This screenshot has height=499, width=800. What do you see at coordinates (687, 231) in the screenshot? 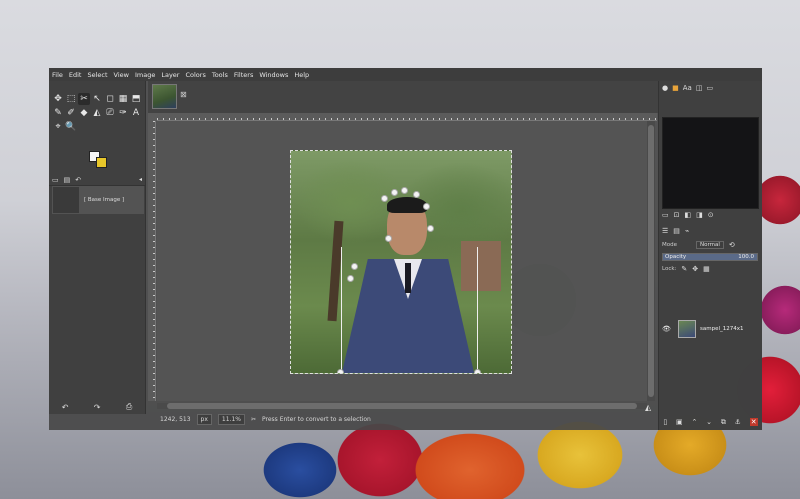
I see `paths-tab-icon: ⌁` at bounding box center [687, 231].